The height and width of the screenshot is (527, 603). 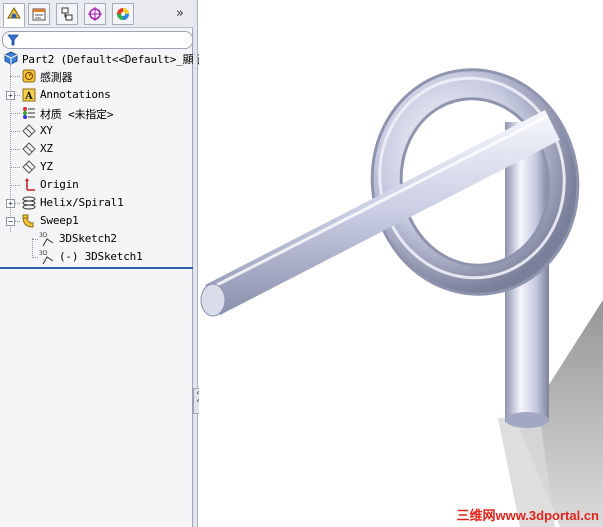 I want to click on rod-cut-end, so click(x=213, y=300).